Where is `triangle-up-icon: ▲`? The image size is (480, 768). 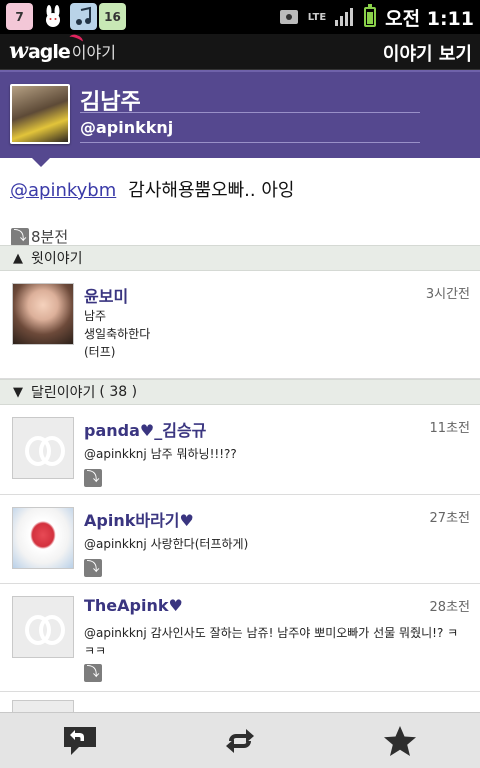
triangle-up-icon: ▲ is located at coordinates (18, 258).